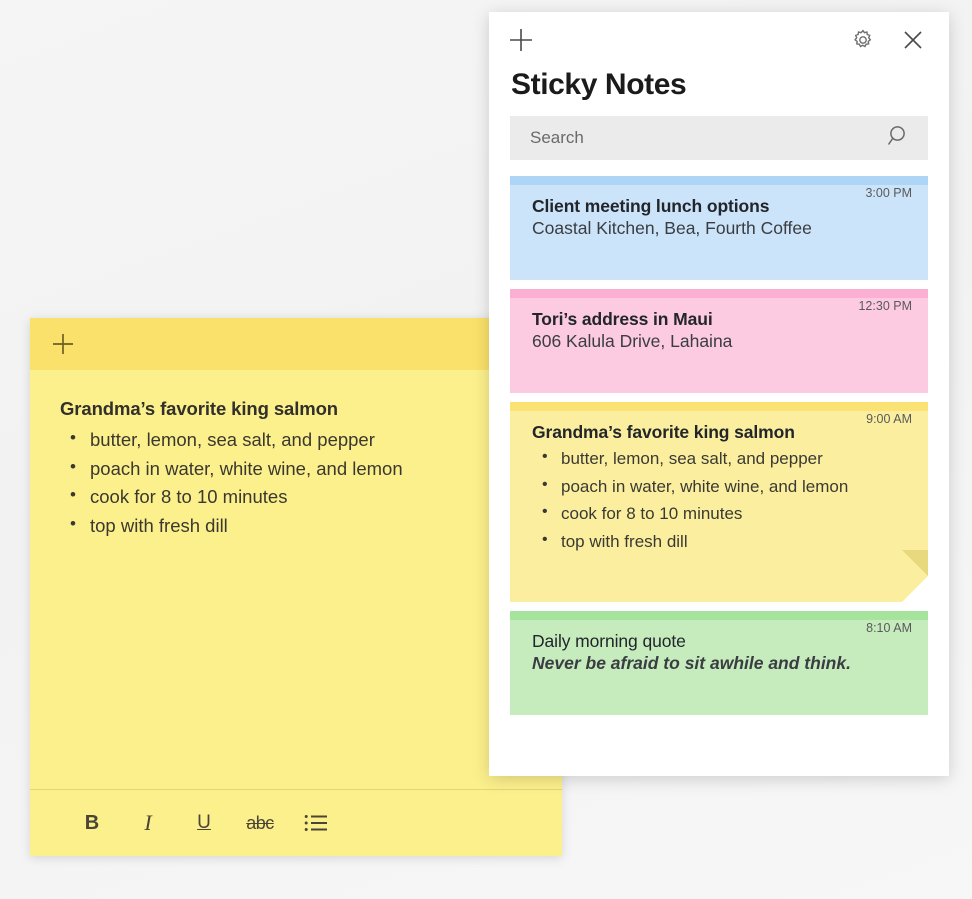 This screenshot has height=899, width=972. What do you see at coordinates (651, 206) in the screenshot?
I see `note-title: Client meeting lunch options` at bounding box center [651, 206].